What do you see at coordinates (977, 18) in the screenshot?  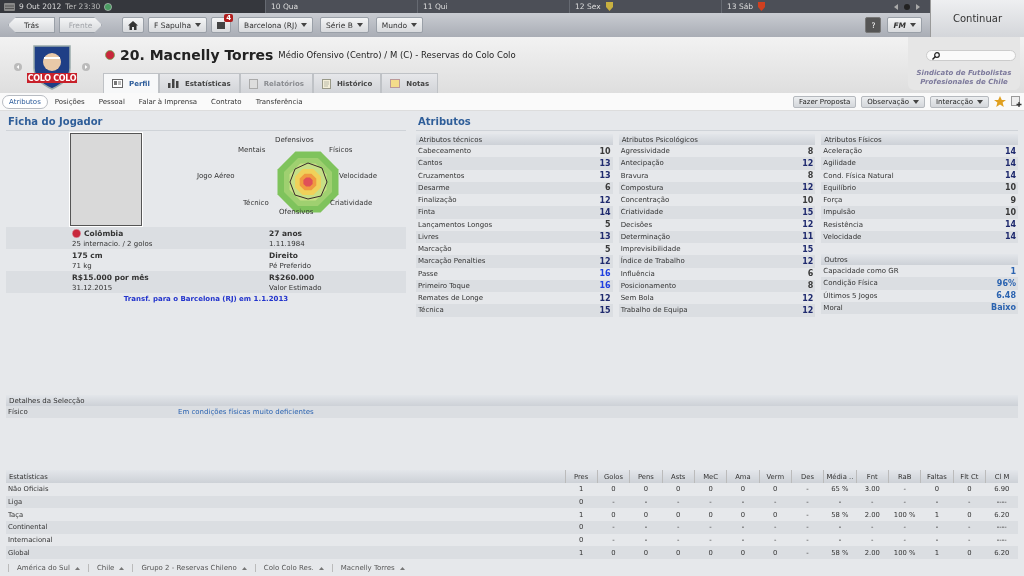 I see `continue-button: Continuar` at bounding box center [977, 18].